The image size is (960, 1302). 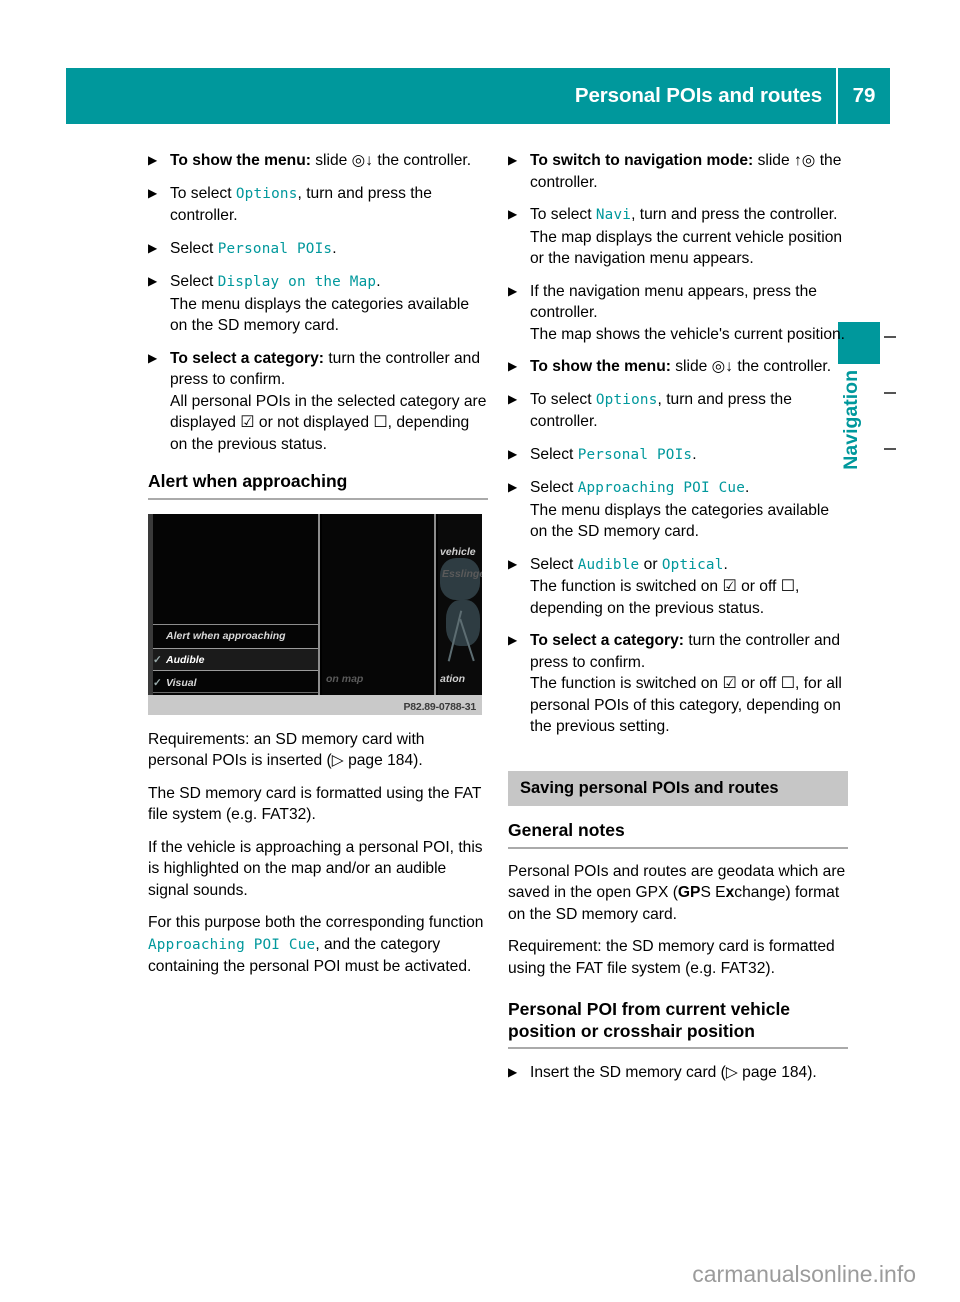 What do you see at coordinates (734, 214) in the screenshot?
I see `step-text-after: , turn and press the controller.` at bounding box center [734, 214].